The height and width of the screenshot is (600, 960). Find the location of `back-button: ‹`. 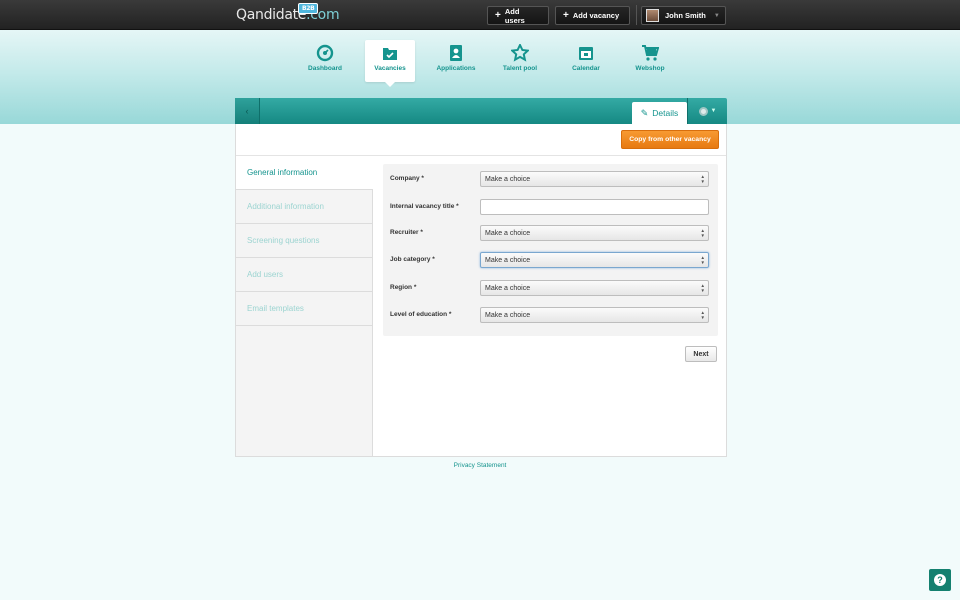

back-button: ‹ is located at coordinates (247, 111).